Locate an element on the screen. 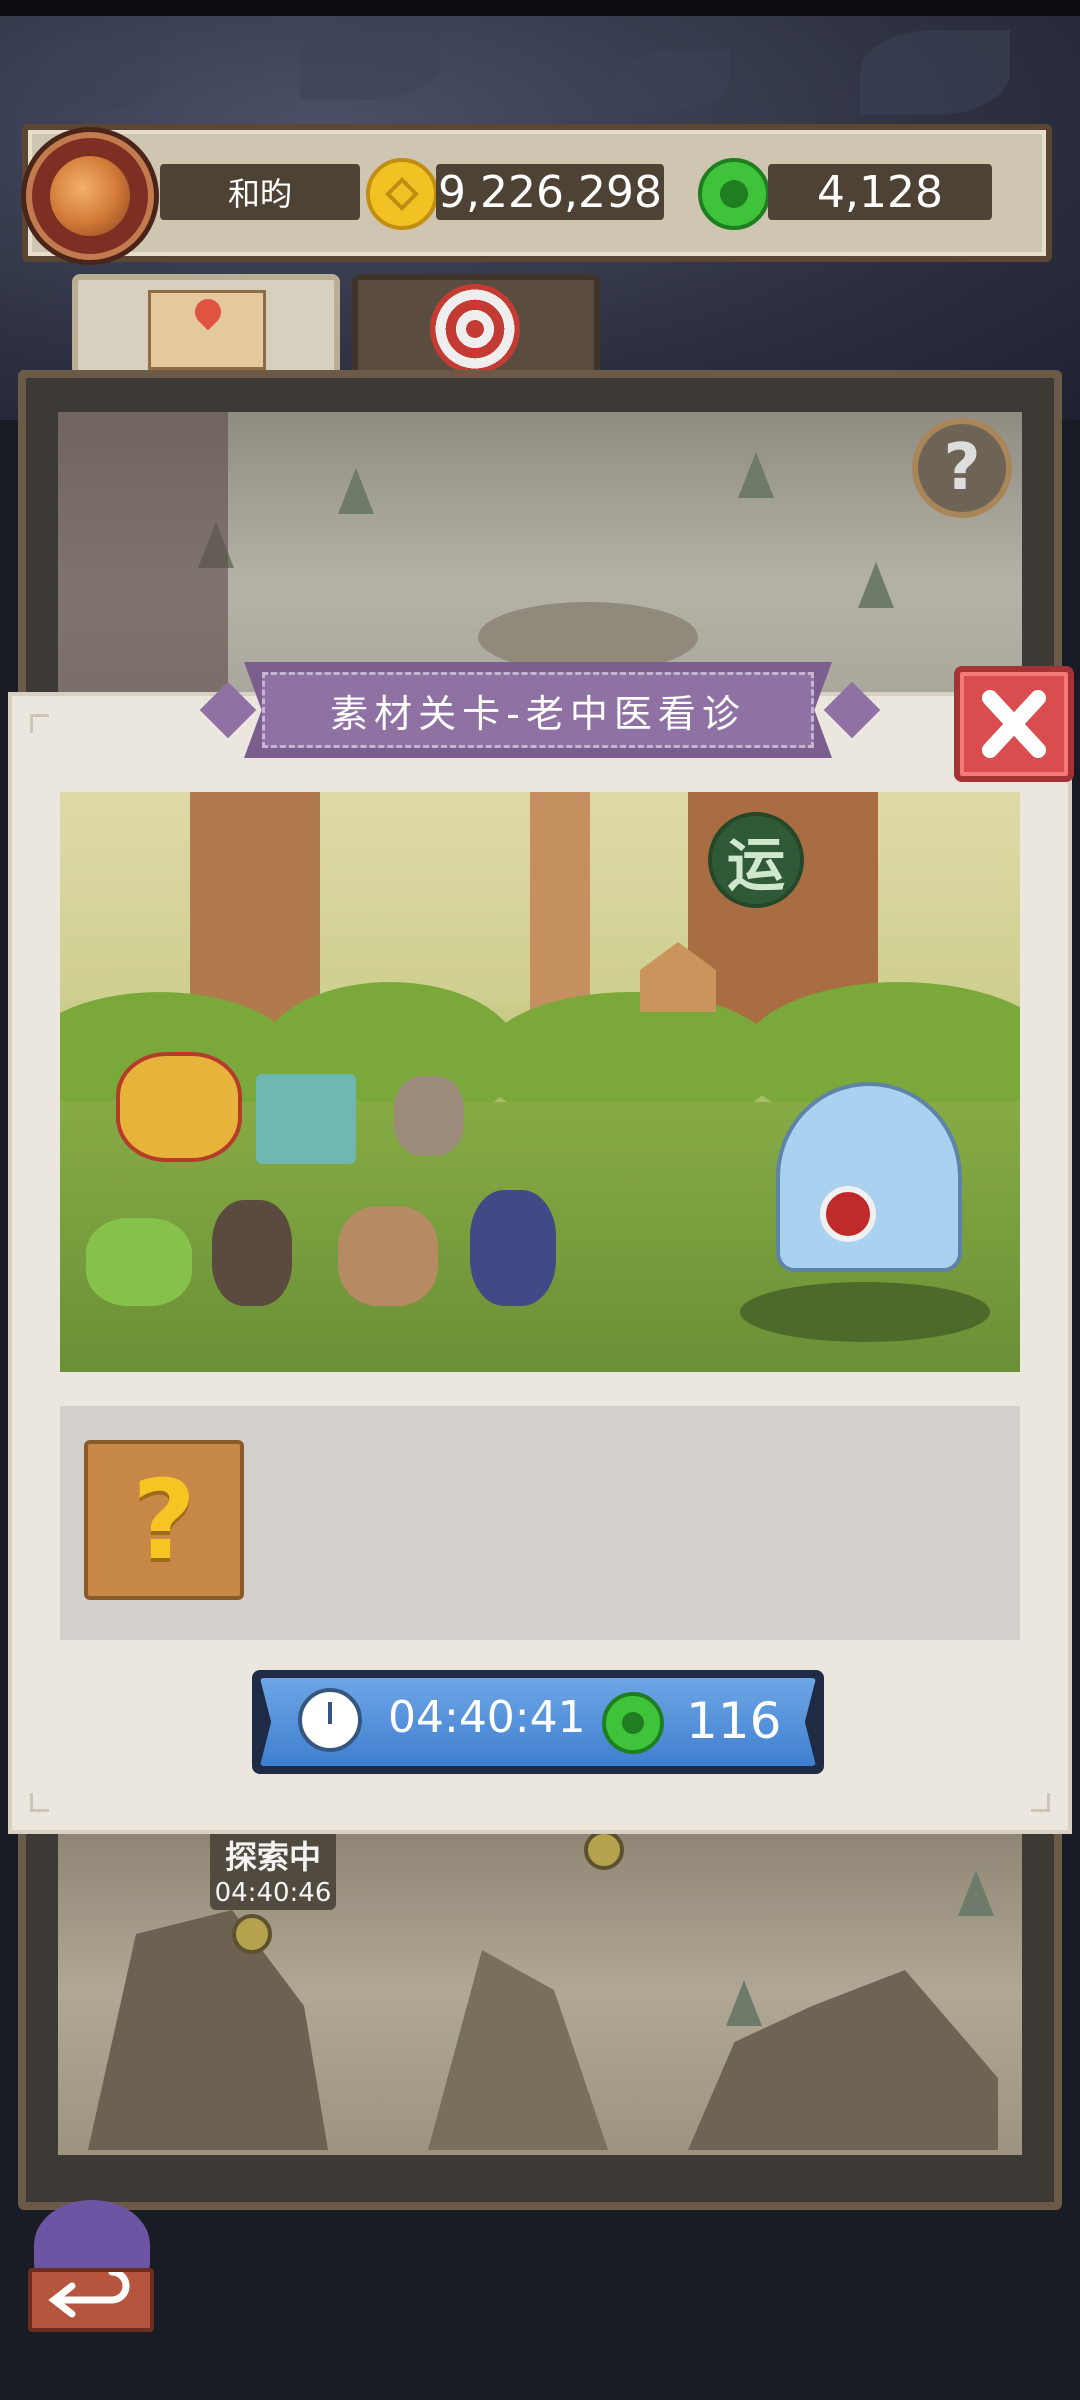  boss-eye is located at coordinates (848, 1214).